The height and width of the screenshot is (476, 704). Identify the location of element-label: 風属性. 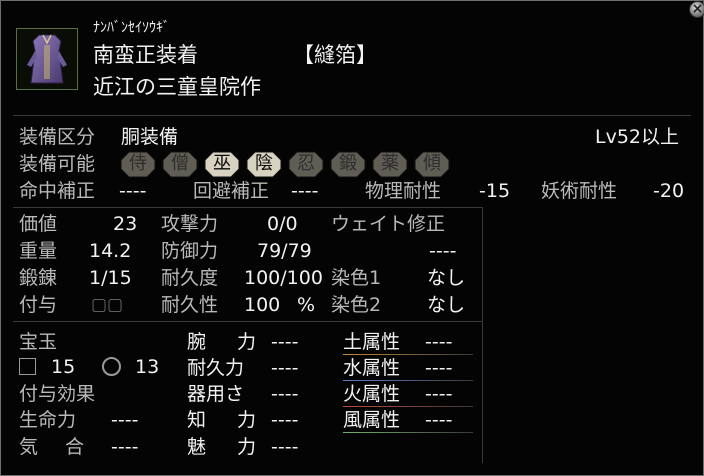
(372, 420).